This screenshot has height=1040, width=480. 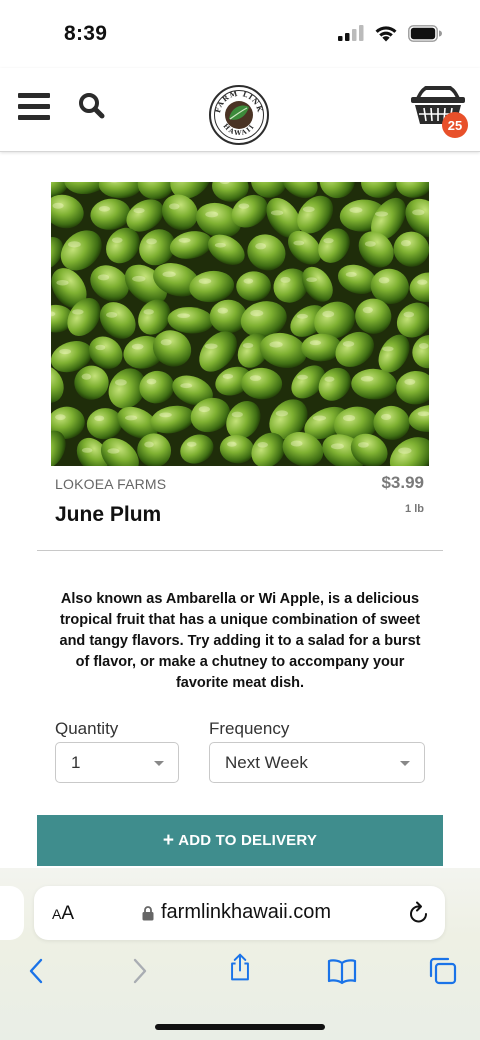 I want to click on farm-link-logo: FARM LINK HAWAII, so click(x=239, y=115).